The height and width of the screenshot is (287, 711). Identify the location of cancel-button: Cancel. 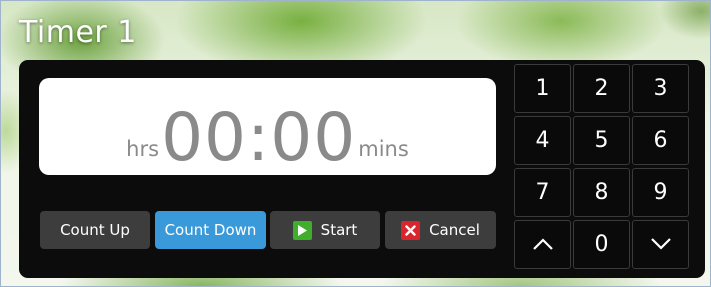
(440, 230).